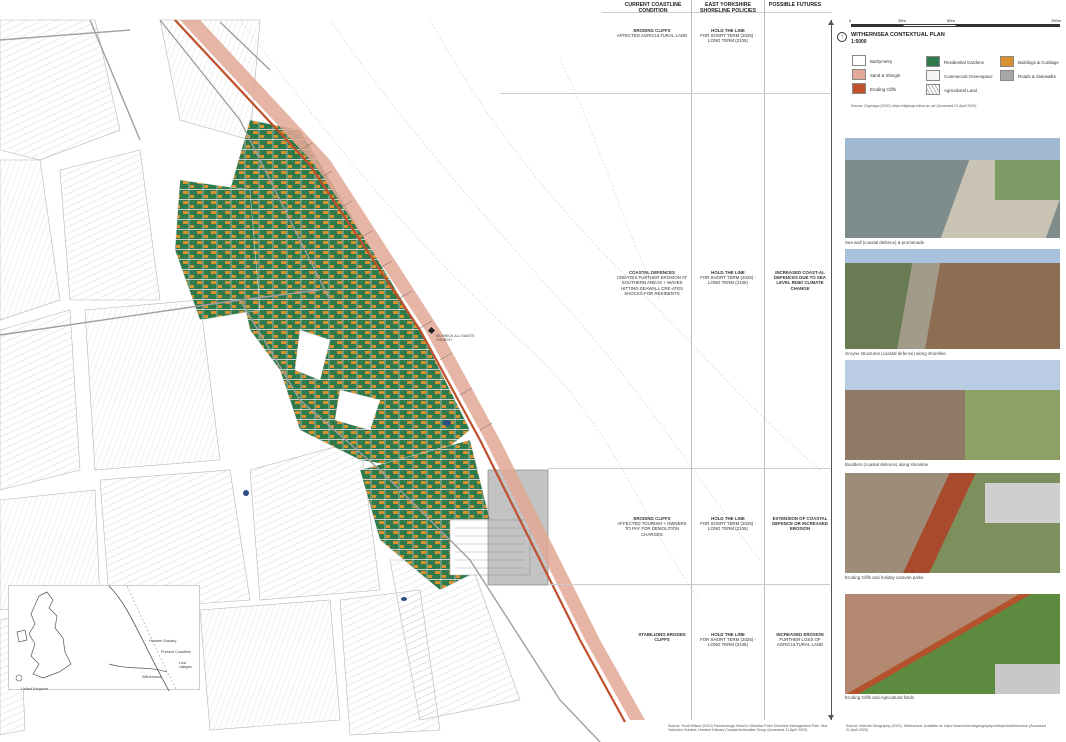  What do you see at coordinates (1038, 62) in the screenshot?
I see `legend-label-buildings: Buildings & Curtilage` at bounding box center [1038, 62].